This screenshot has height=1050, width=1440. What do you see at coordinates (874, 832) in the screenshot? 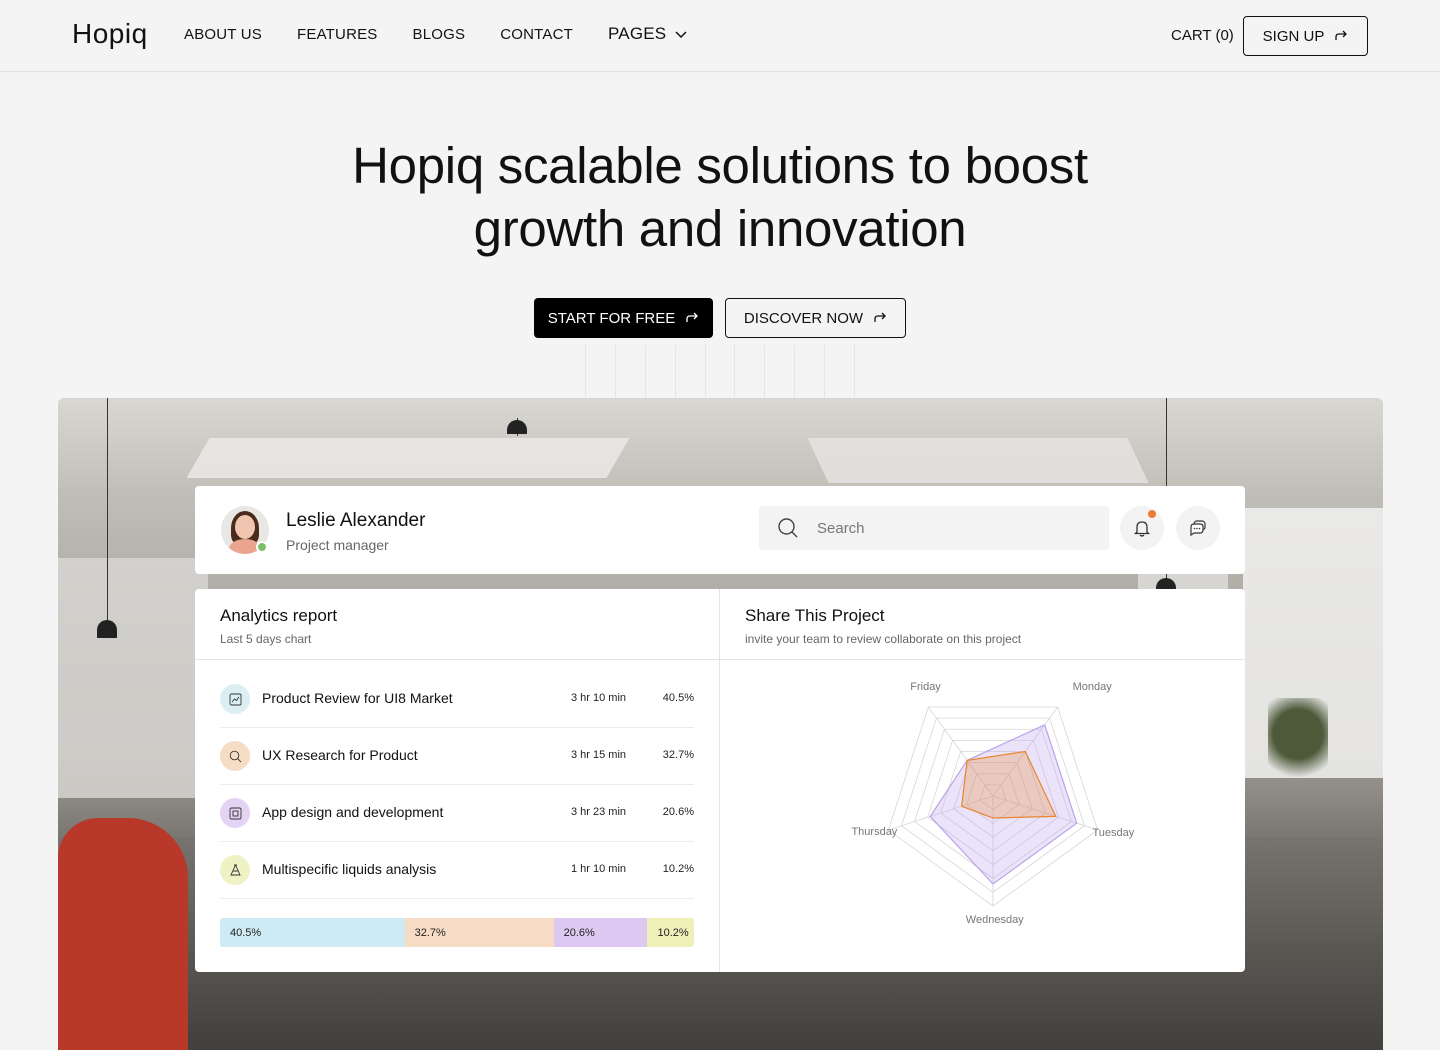
I see `radar-axis-label: Thursday` at bounding box center [874, 832].